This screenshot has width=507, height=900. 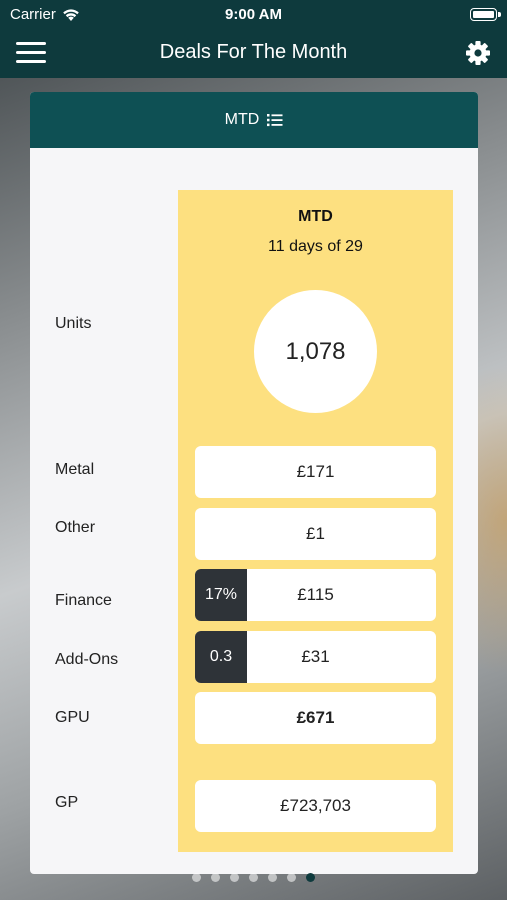 I want to click on finance-label: Finance, so click(x=83, y=600).